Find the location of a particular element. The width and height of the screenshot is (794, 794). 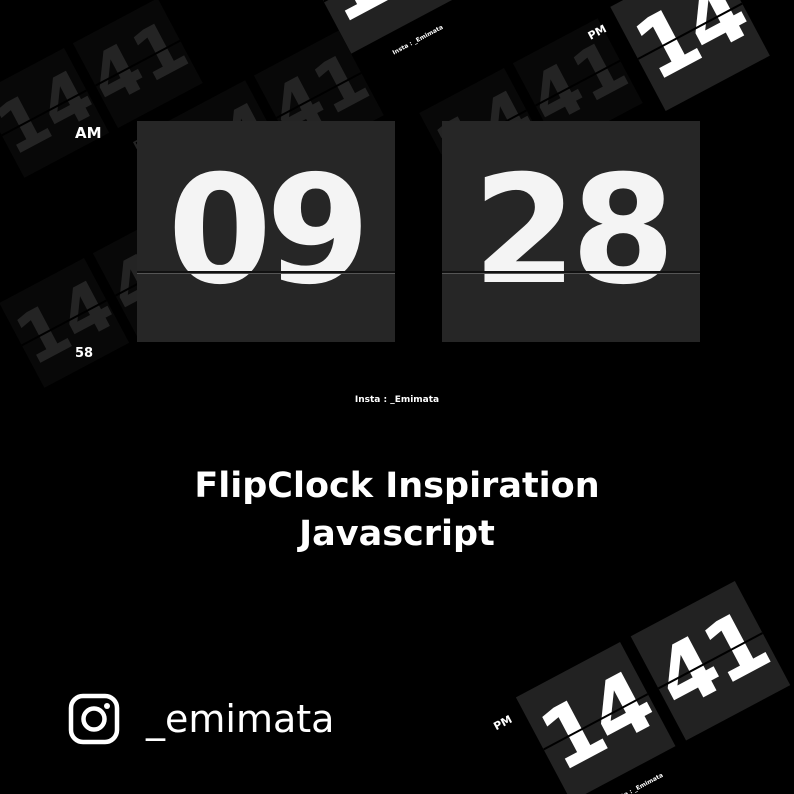

seconds-label: 58 is located at coordinates (84, 353).